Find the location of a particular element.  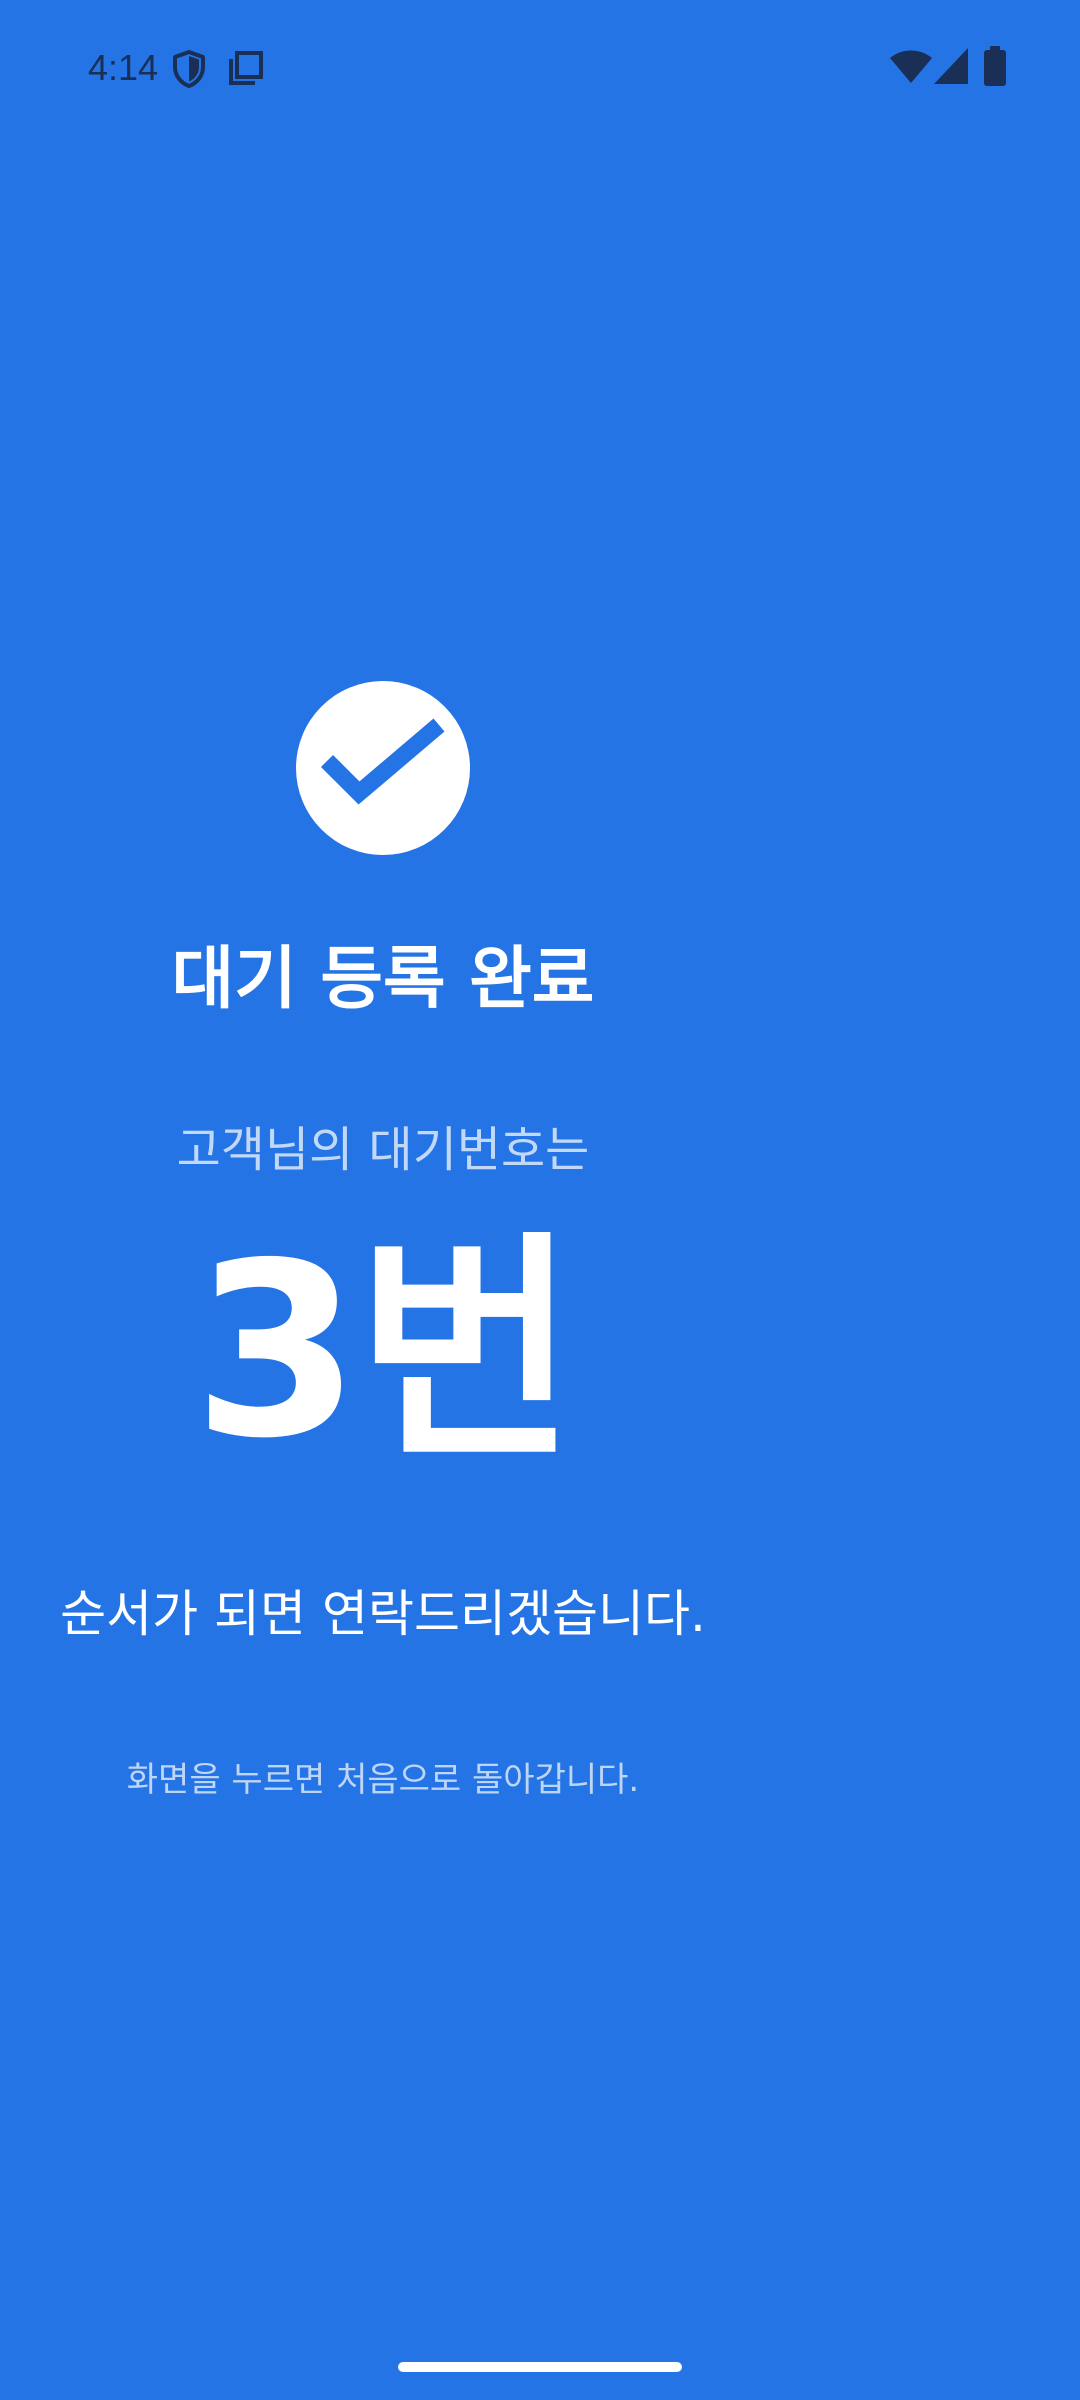

screenshot-icon is located at coordinates (246, 68).